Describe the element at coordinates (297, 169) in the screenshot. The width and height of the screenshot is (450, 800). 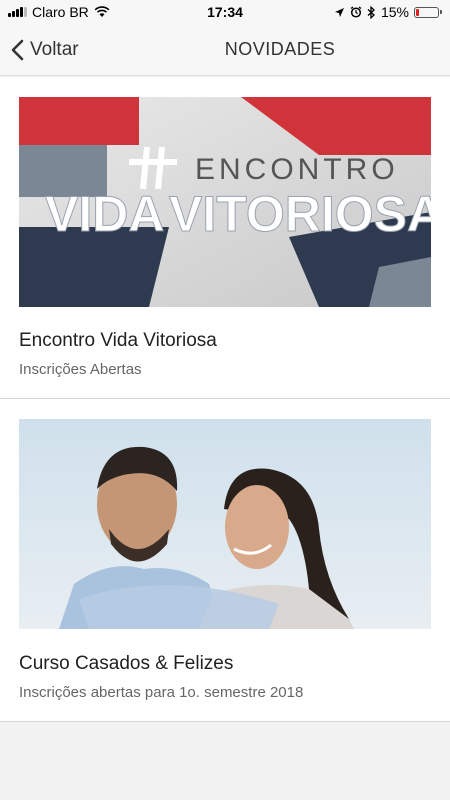
I see `banner-text-encontro: ENCONTRO` at that location.